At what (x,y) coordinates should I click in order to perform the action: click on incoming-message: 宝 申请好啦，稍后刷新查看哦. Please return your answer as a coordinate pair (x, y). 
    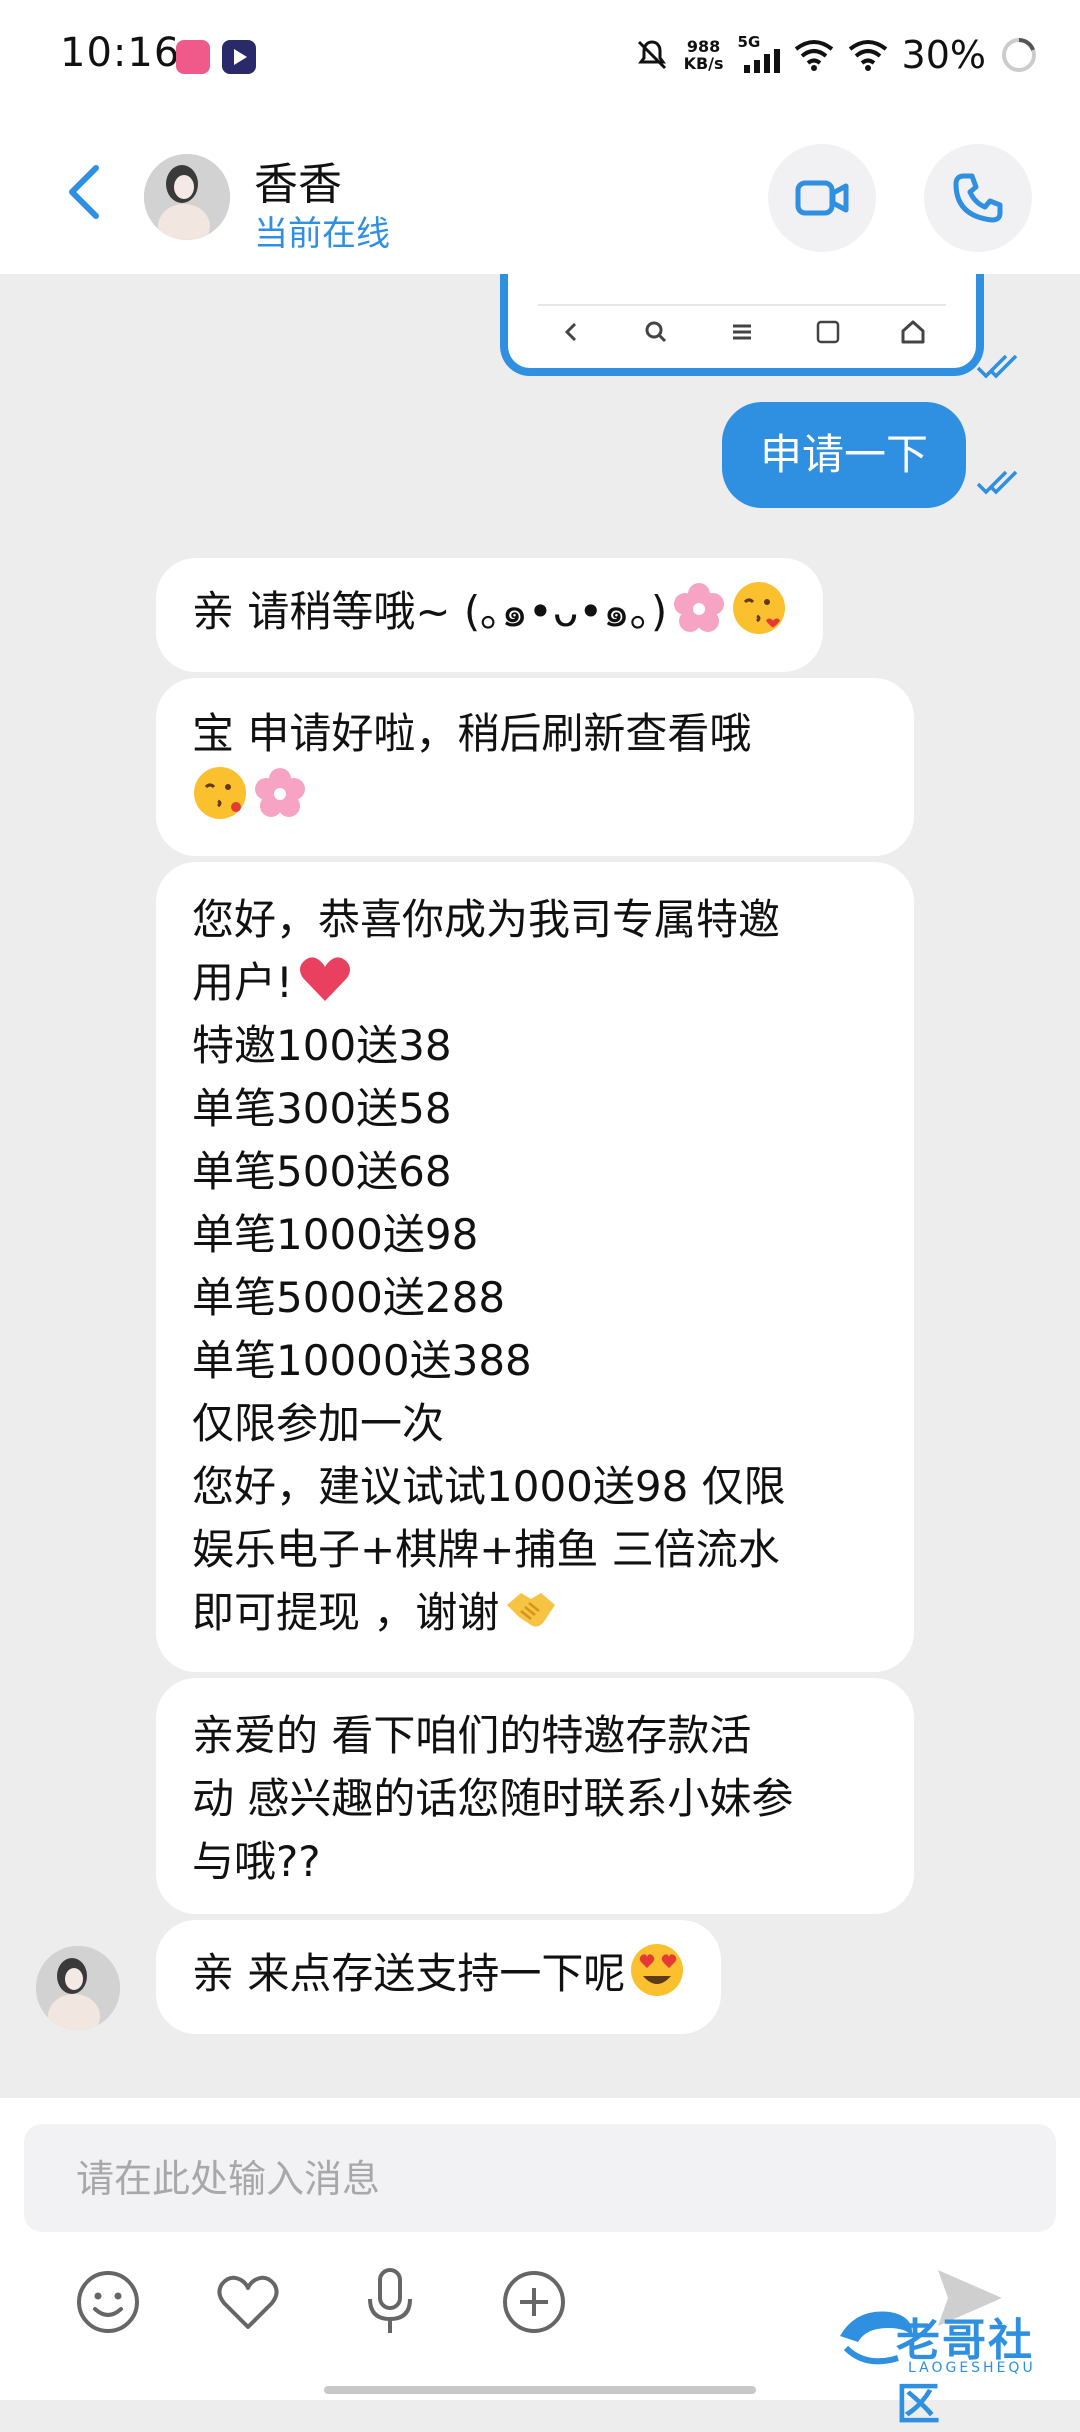
    Looking at the image, I should click on (535, 767).